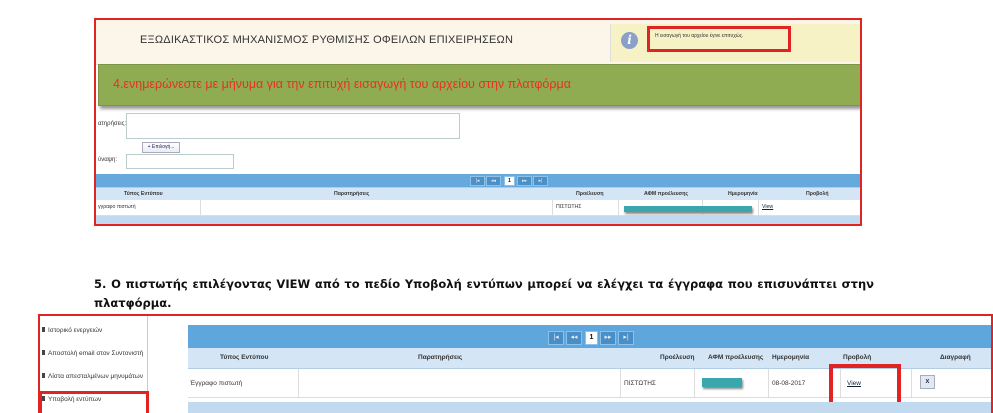 Image resolution: width=993 pixels, height=413 pixels. What do you see at coordinates (94, 402) in the screenshot?
I see `sidebar-highlight` at bounding box center [94, 402].